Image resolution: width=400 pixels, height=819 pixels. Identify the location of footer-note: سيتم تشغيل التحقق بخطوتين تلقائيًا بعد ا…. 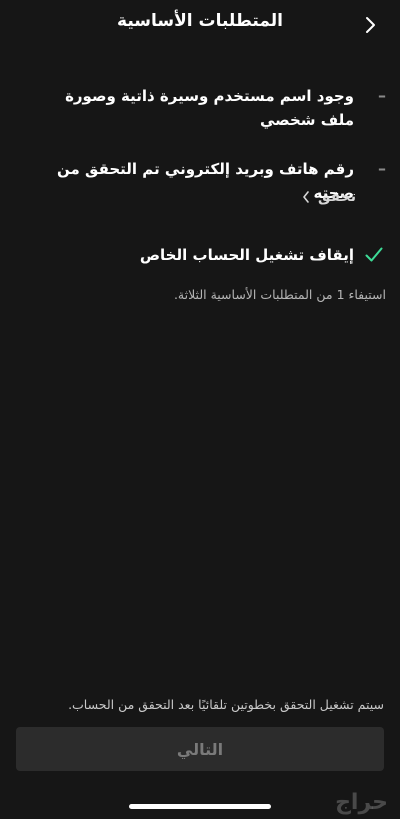
(226, 704).